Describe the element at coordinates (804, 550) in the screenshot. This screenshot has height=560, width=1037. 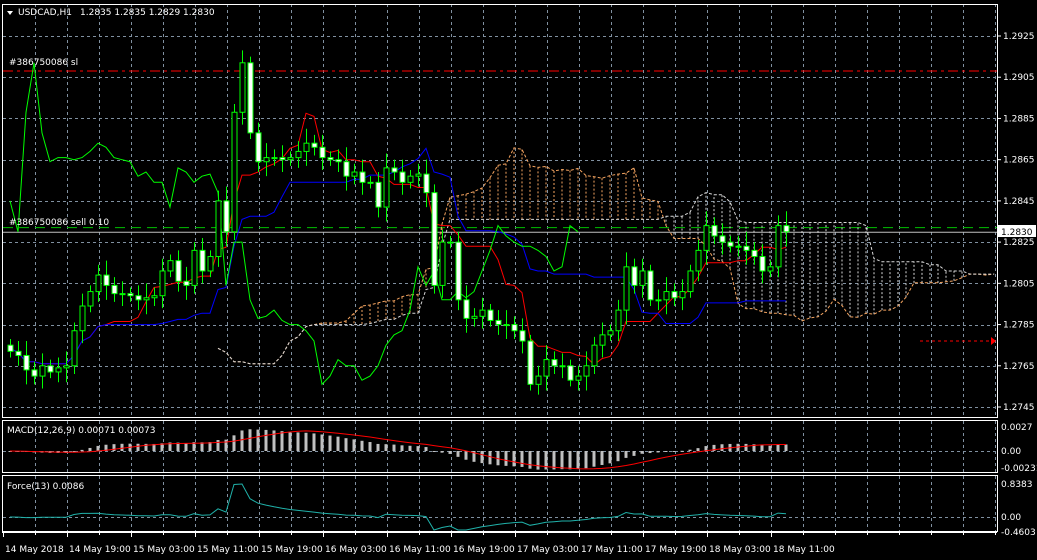
I see `time-axis-label: 18 May 11:00` at that location.